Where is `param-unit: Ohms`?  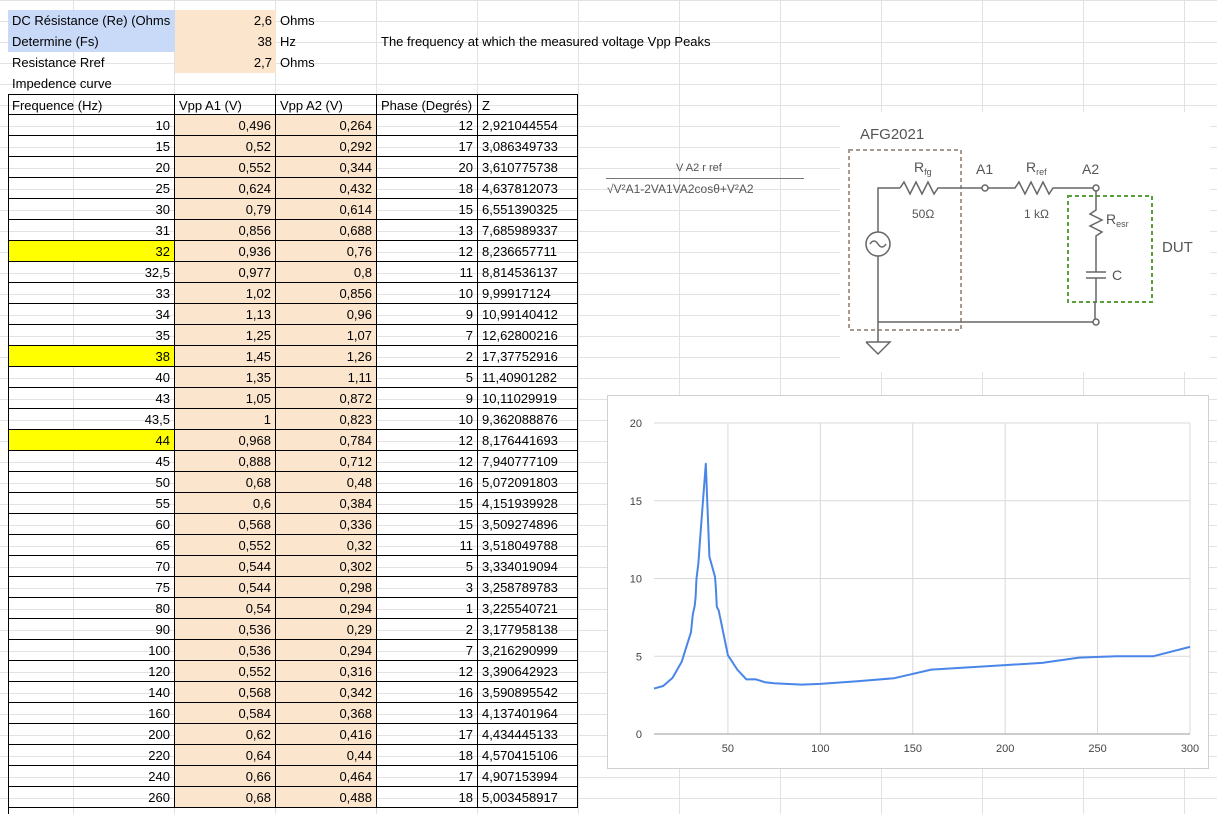
param-unit: Ohms is located at coordinates (326, 20).